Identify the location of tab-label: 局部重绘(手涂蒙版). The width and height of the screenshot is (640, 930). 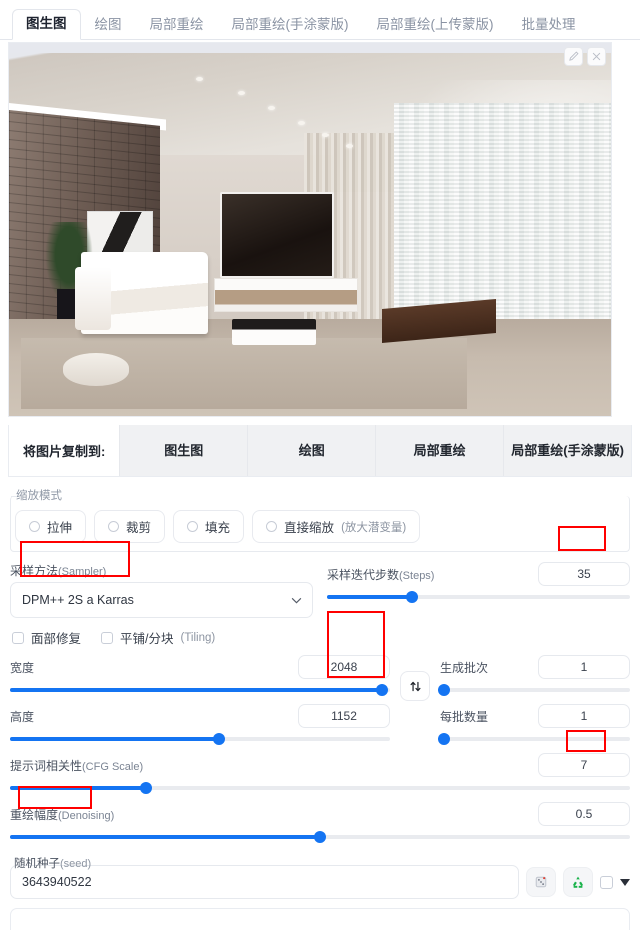
(290, 24).